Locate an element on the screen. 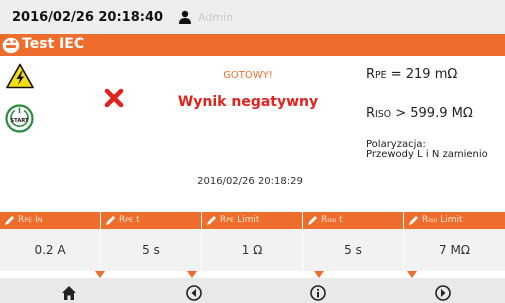  back-button is located at coordinates (195, 290).